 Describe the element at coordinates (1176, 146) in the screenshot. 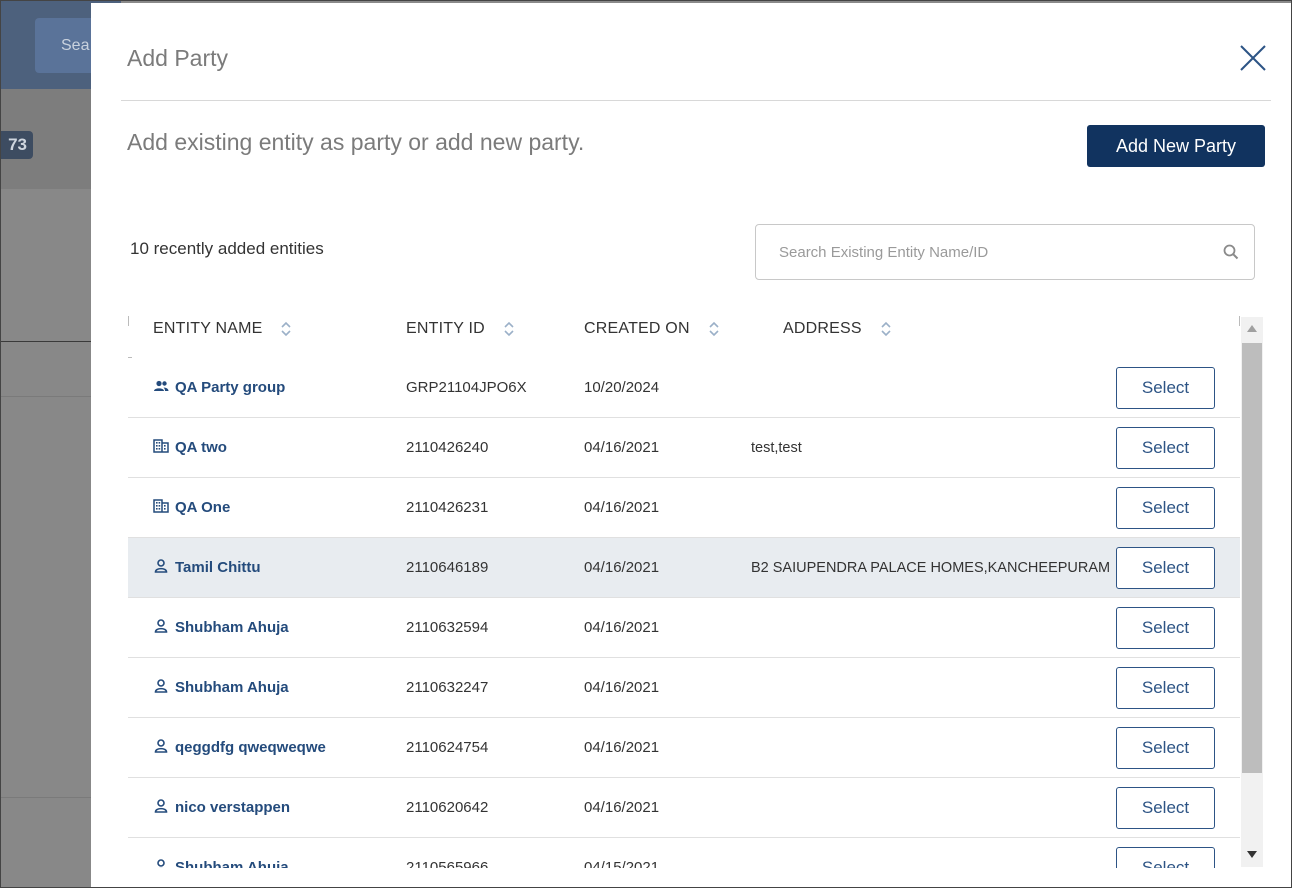

I see `add-new-party-button: Add New Party` at that location.